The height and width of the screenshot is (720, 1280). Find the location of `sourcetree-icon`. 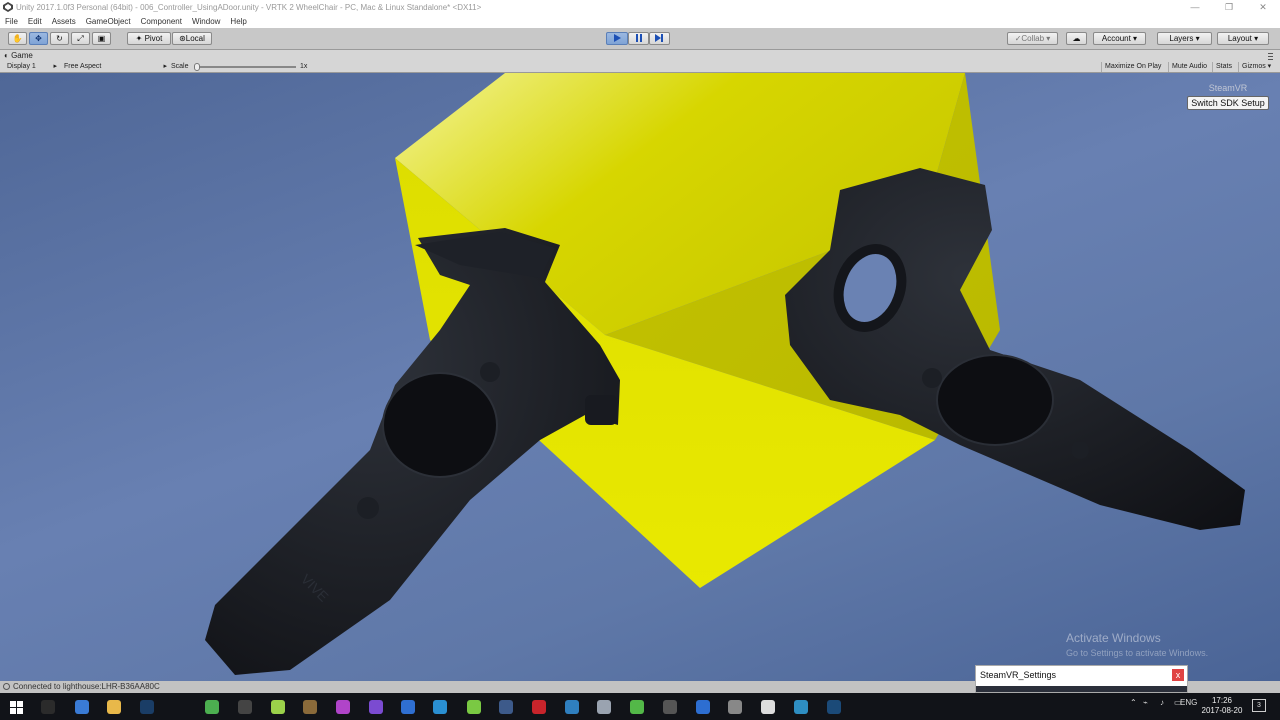

sourcetree-icon is located at coordinates (474, 707).